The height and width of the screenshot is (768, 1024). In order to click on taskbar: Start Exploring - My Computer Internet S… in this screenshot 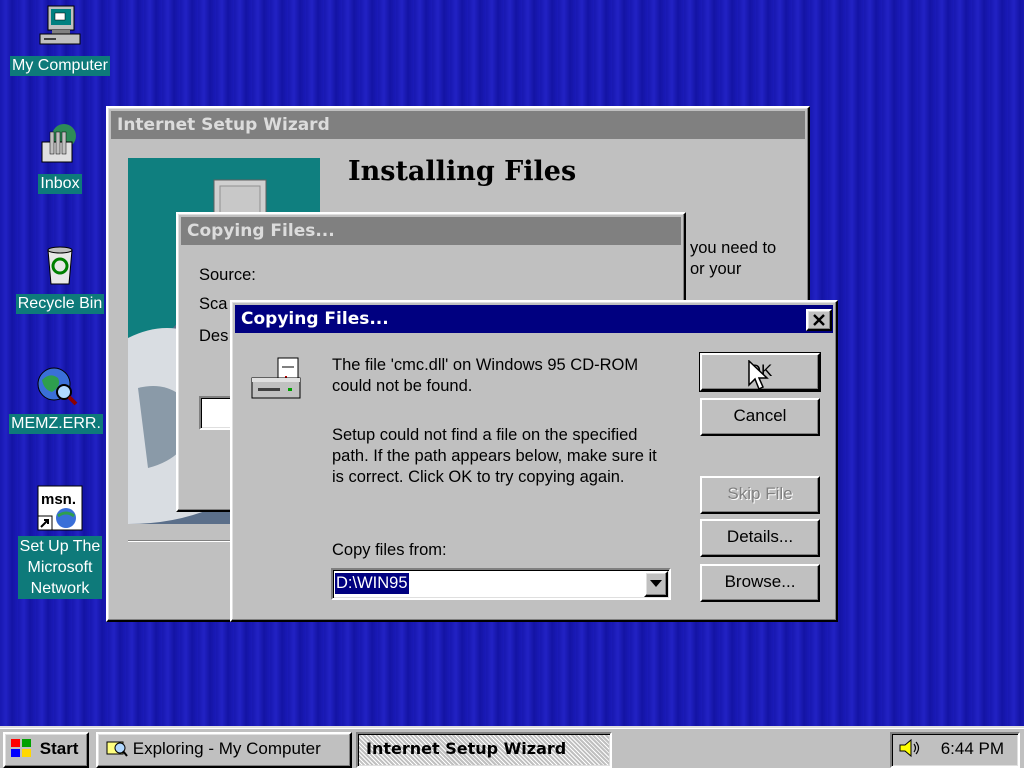, I will do `click(512, 747)`.